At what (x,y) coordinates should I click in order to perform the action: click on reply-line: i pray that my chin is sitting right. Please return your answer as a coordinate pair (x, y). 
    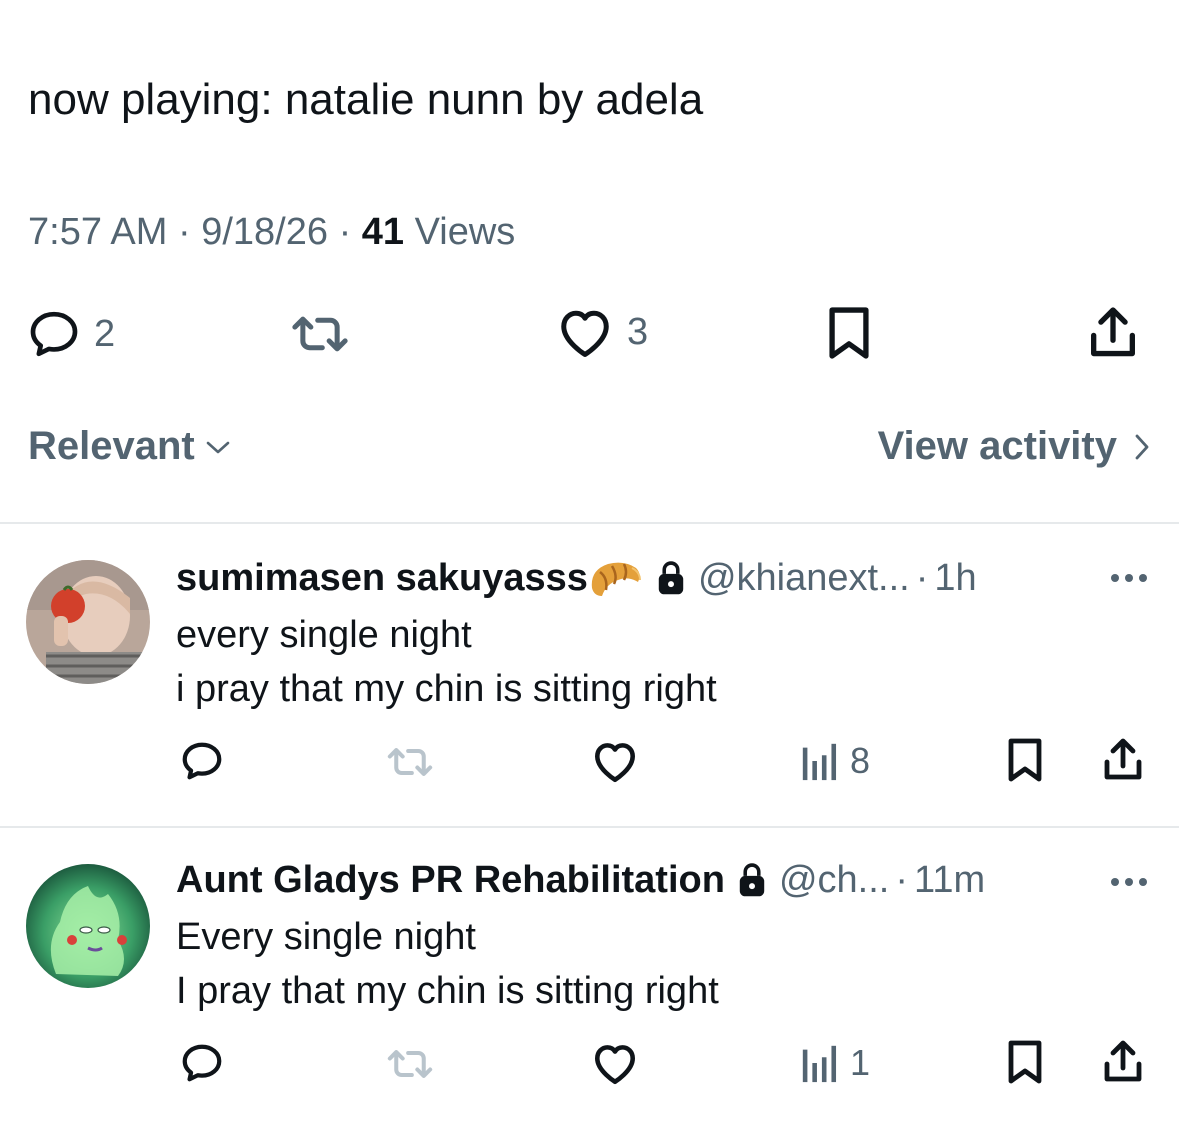
    Looking at the image, I should click on (446, 689).